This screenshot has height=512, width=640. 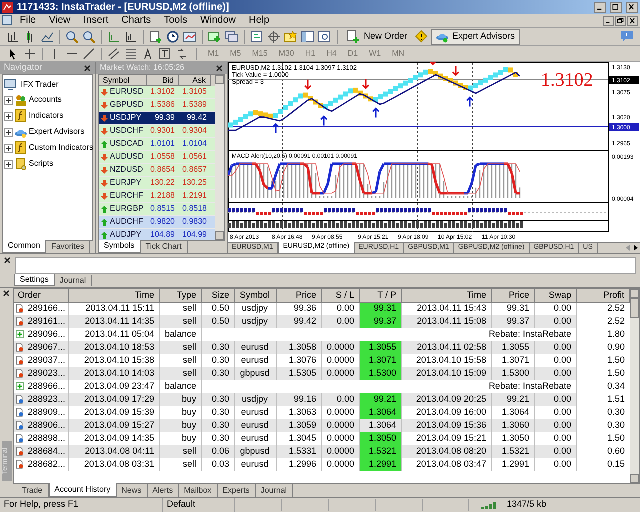 I want to click on add-chart-icon, so click(x=156, y=37).